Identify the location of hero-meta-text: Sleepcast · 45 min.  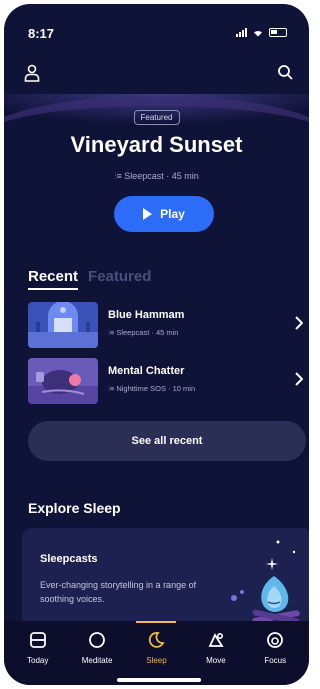
(161, 176).